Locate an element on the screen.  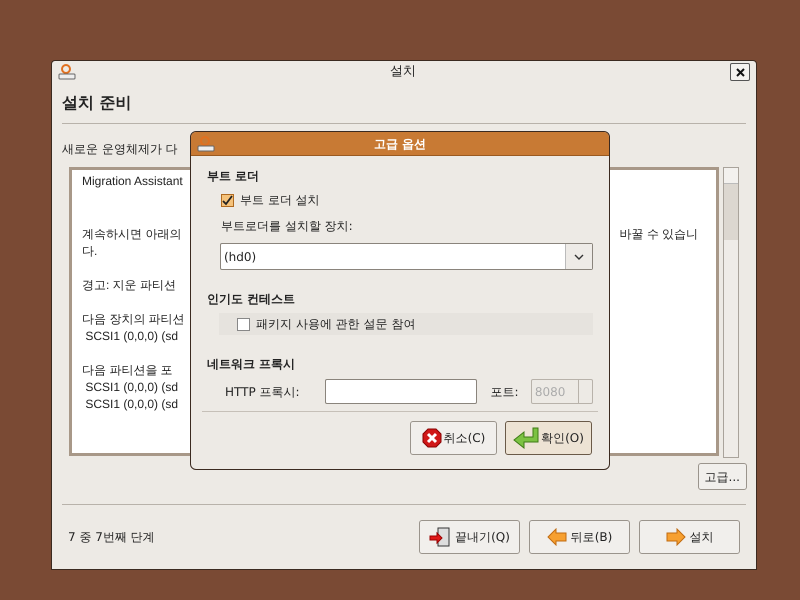
door-exit-icon is located at coordinates (440, 537).